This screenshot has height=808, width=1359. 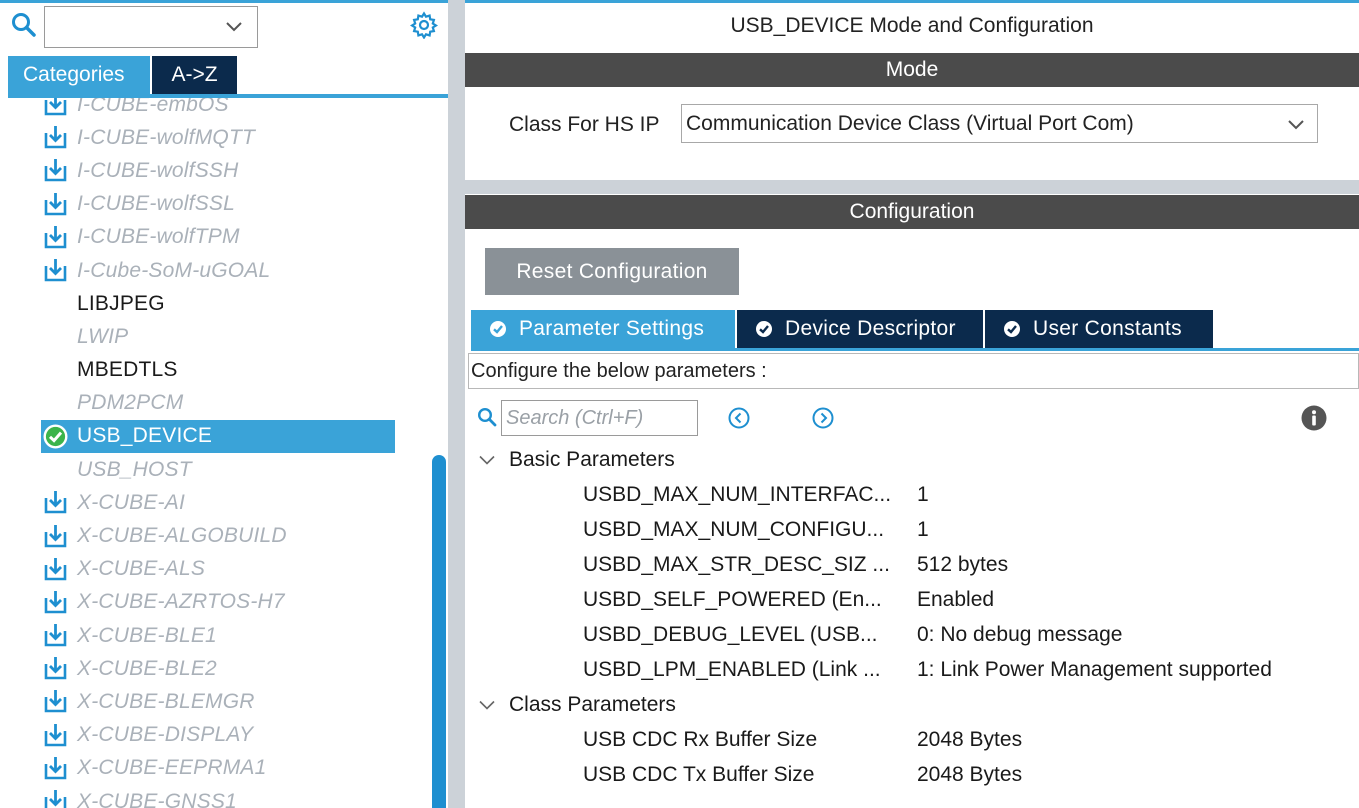 I want to click on list-item: X-CUBE-BLE1, so click(x=215, y=635).